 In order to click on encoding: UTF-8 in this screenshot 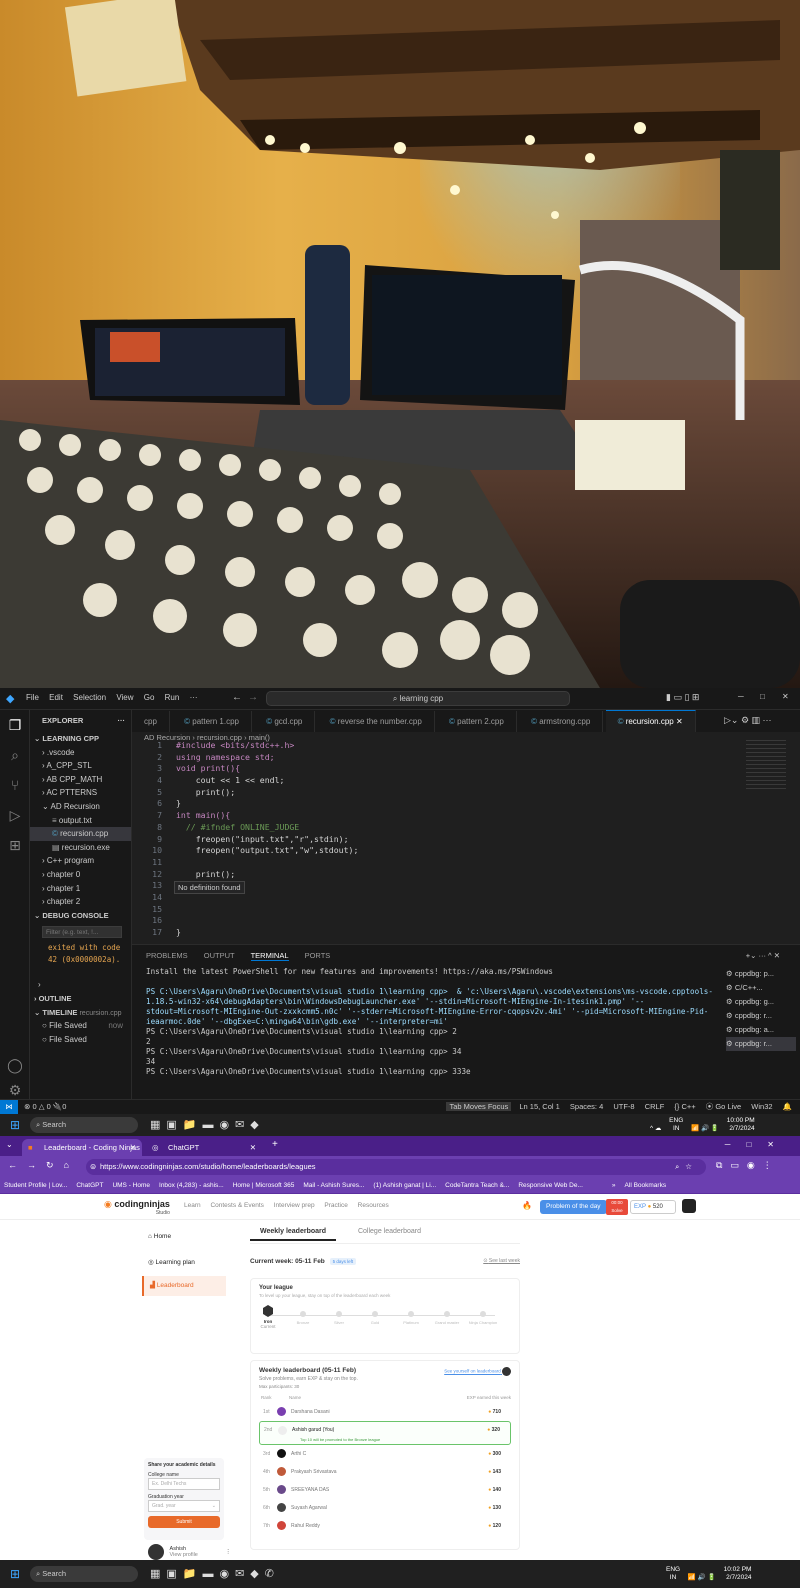, I will do `click(623, 1106)`.